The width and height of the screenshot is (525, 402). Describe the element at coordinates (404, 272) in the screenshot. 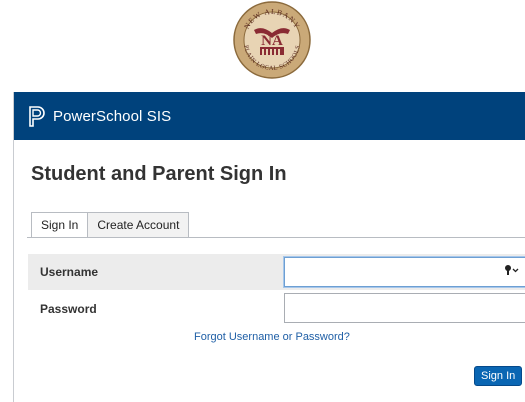

I see `username-input` at that location.